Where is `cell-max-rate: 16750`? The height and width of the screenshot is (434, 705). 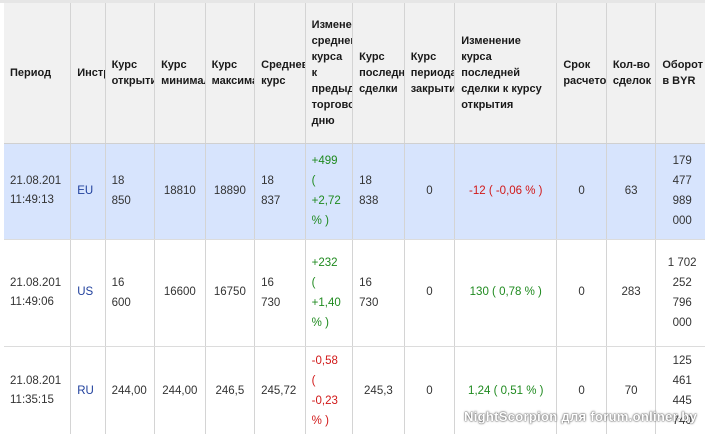
cell-max-rate: 16750 is located at coordinates (230, 293).